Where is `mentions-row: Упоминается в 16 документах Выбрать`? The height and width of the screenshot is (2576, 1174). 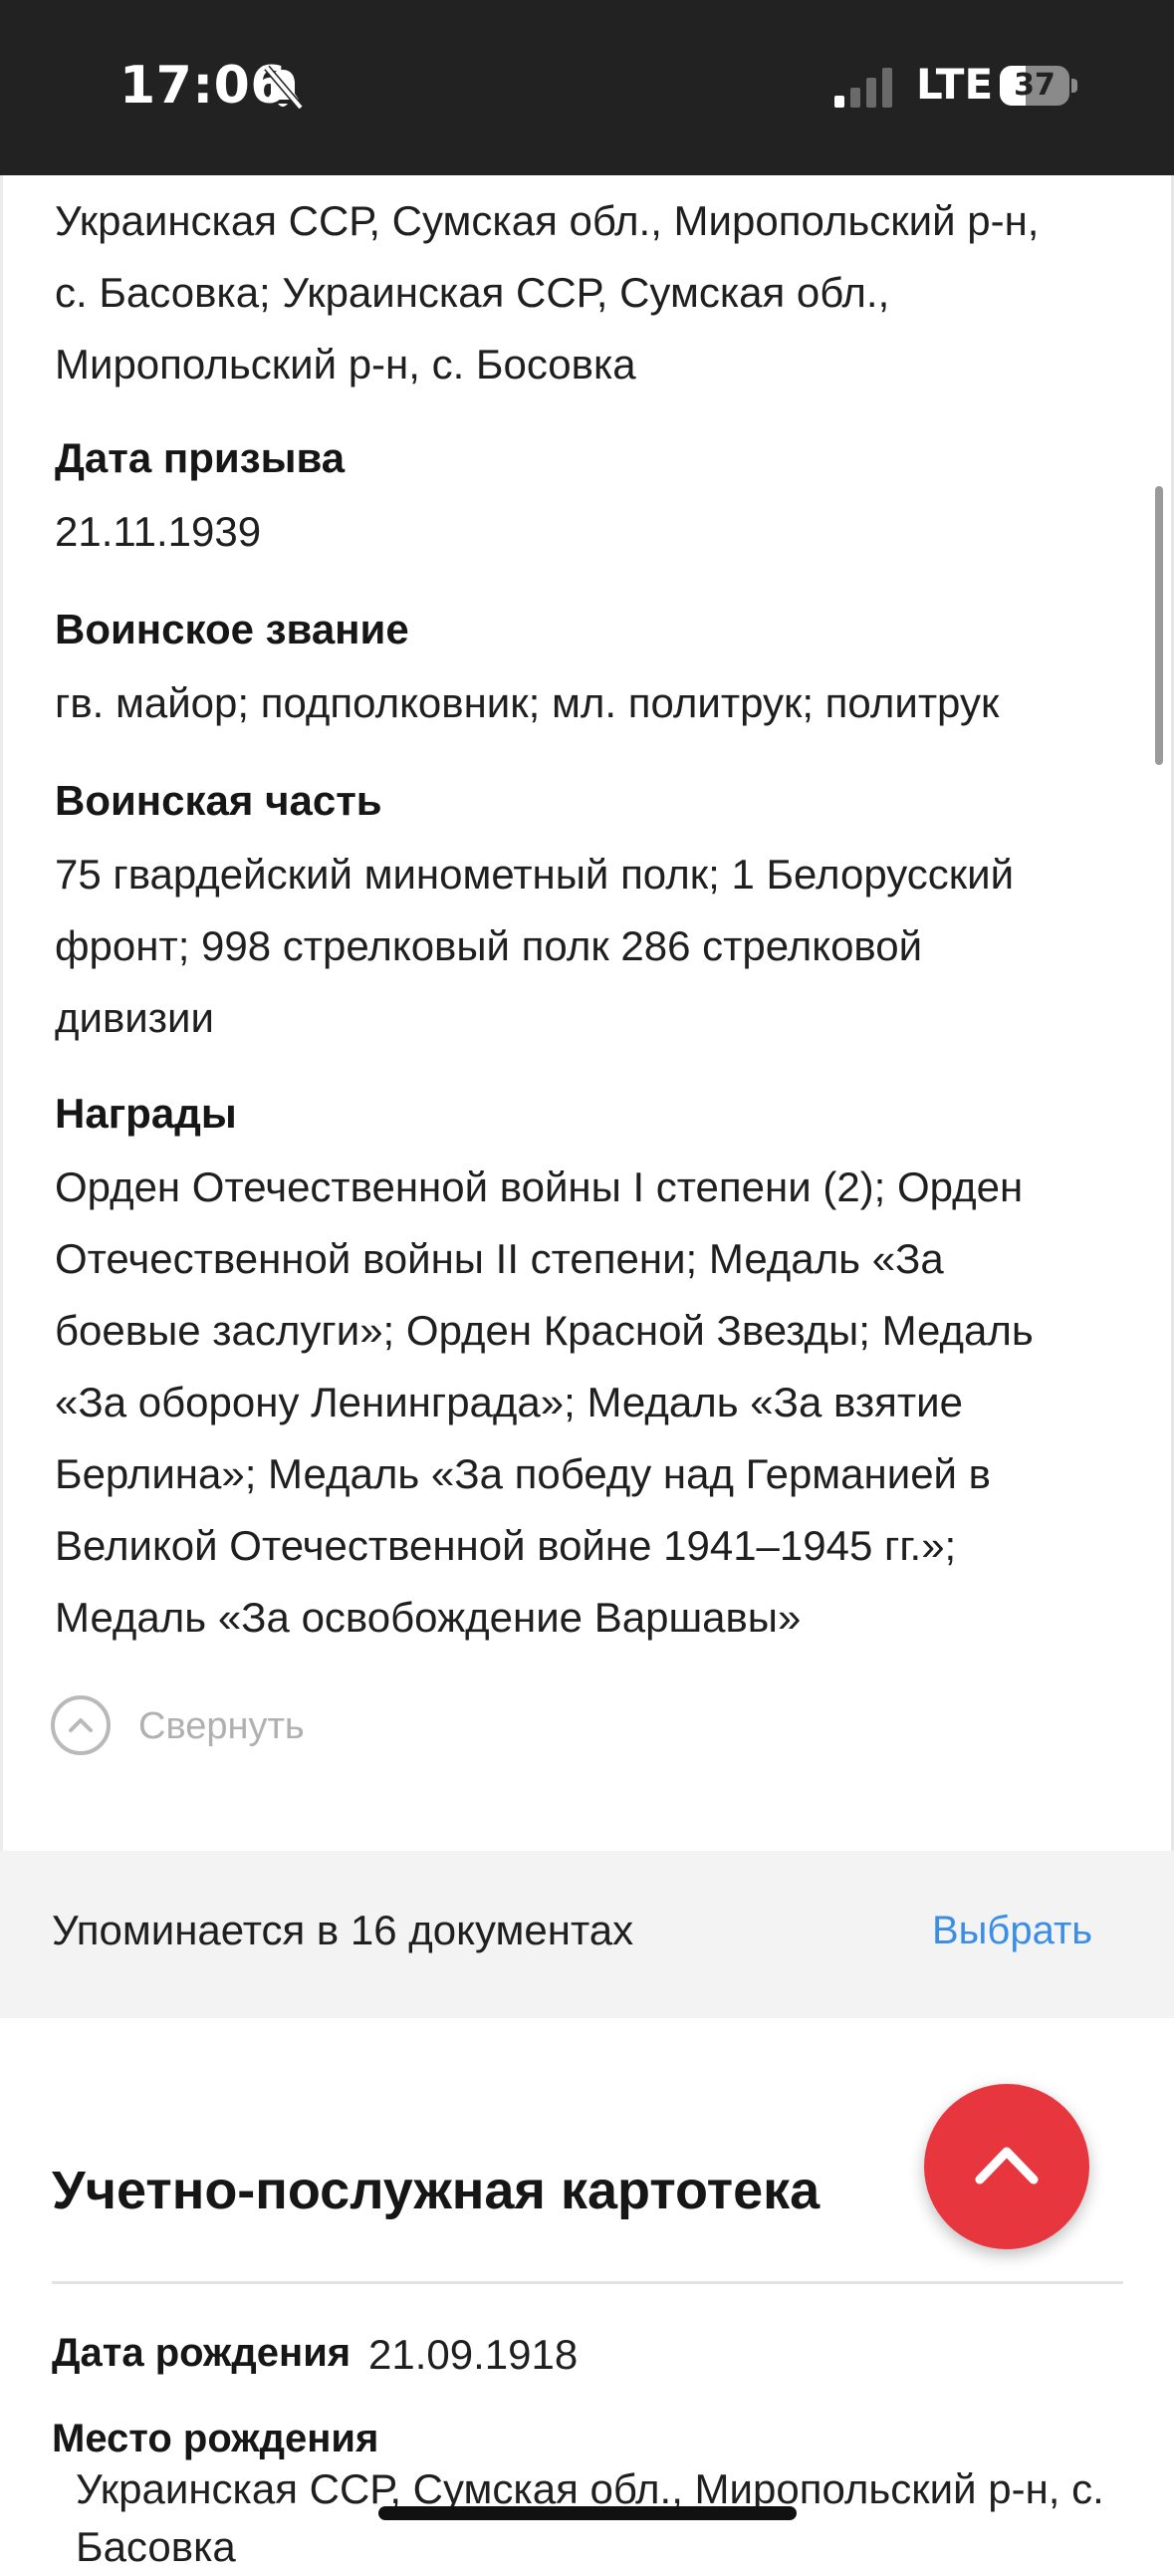 mentions-row: Упоминается в 16 документах Выбрать is located at coordinates (587, 1934).